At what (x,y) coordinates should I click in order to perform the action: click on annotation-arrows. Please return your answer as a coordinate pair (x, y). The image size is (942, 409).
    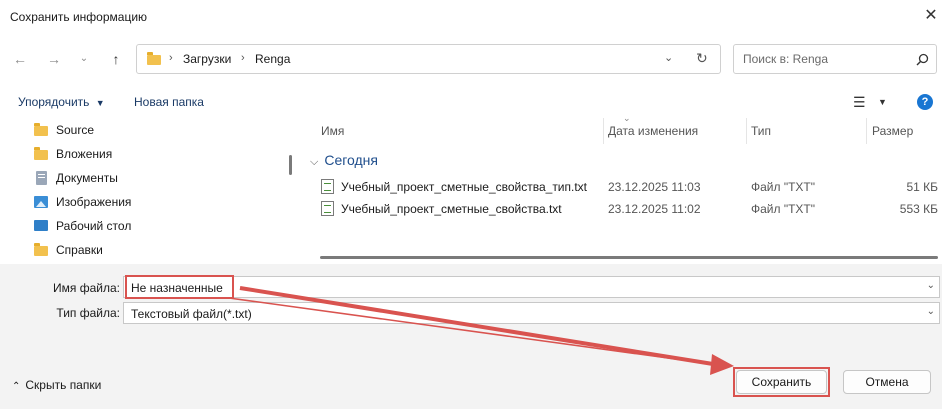
    Looking at the image, I should click on (481, 330).